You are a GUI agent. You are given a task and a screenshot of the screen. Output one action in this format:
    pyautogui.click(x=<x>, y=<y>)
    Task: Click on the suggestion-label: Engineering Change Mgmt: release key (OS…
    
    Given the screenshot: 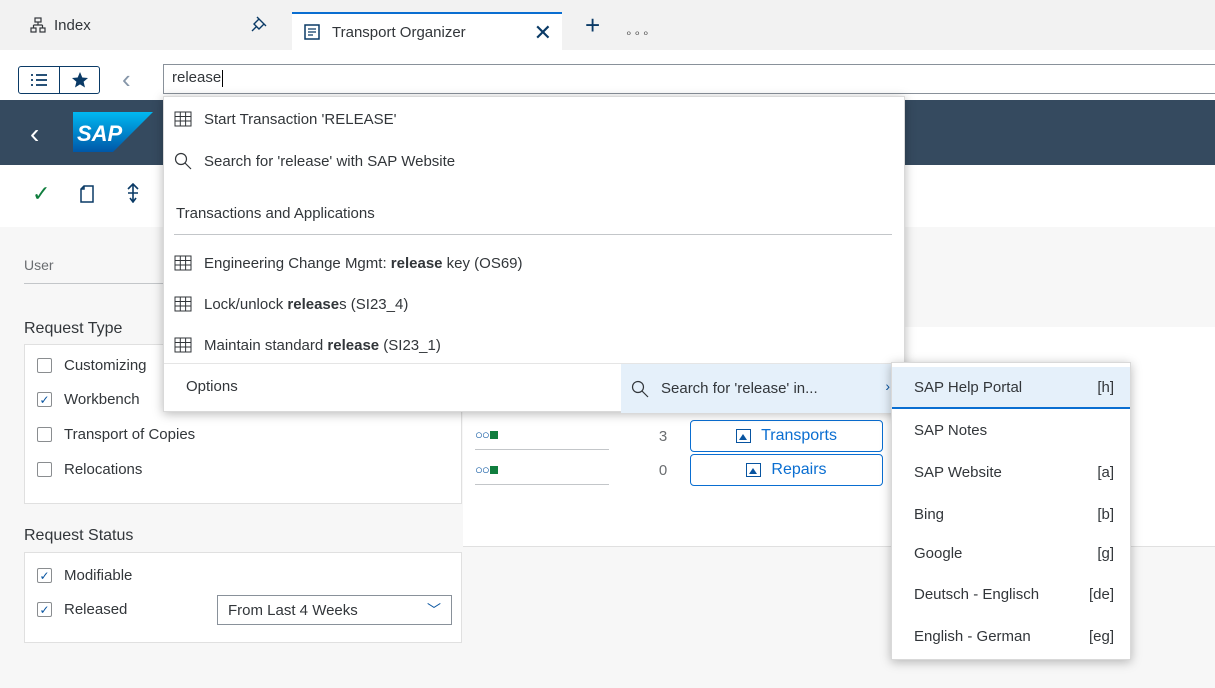 What is the action you would take?
    pyautogui.click(x=363, y=263)
    